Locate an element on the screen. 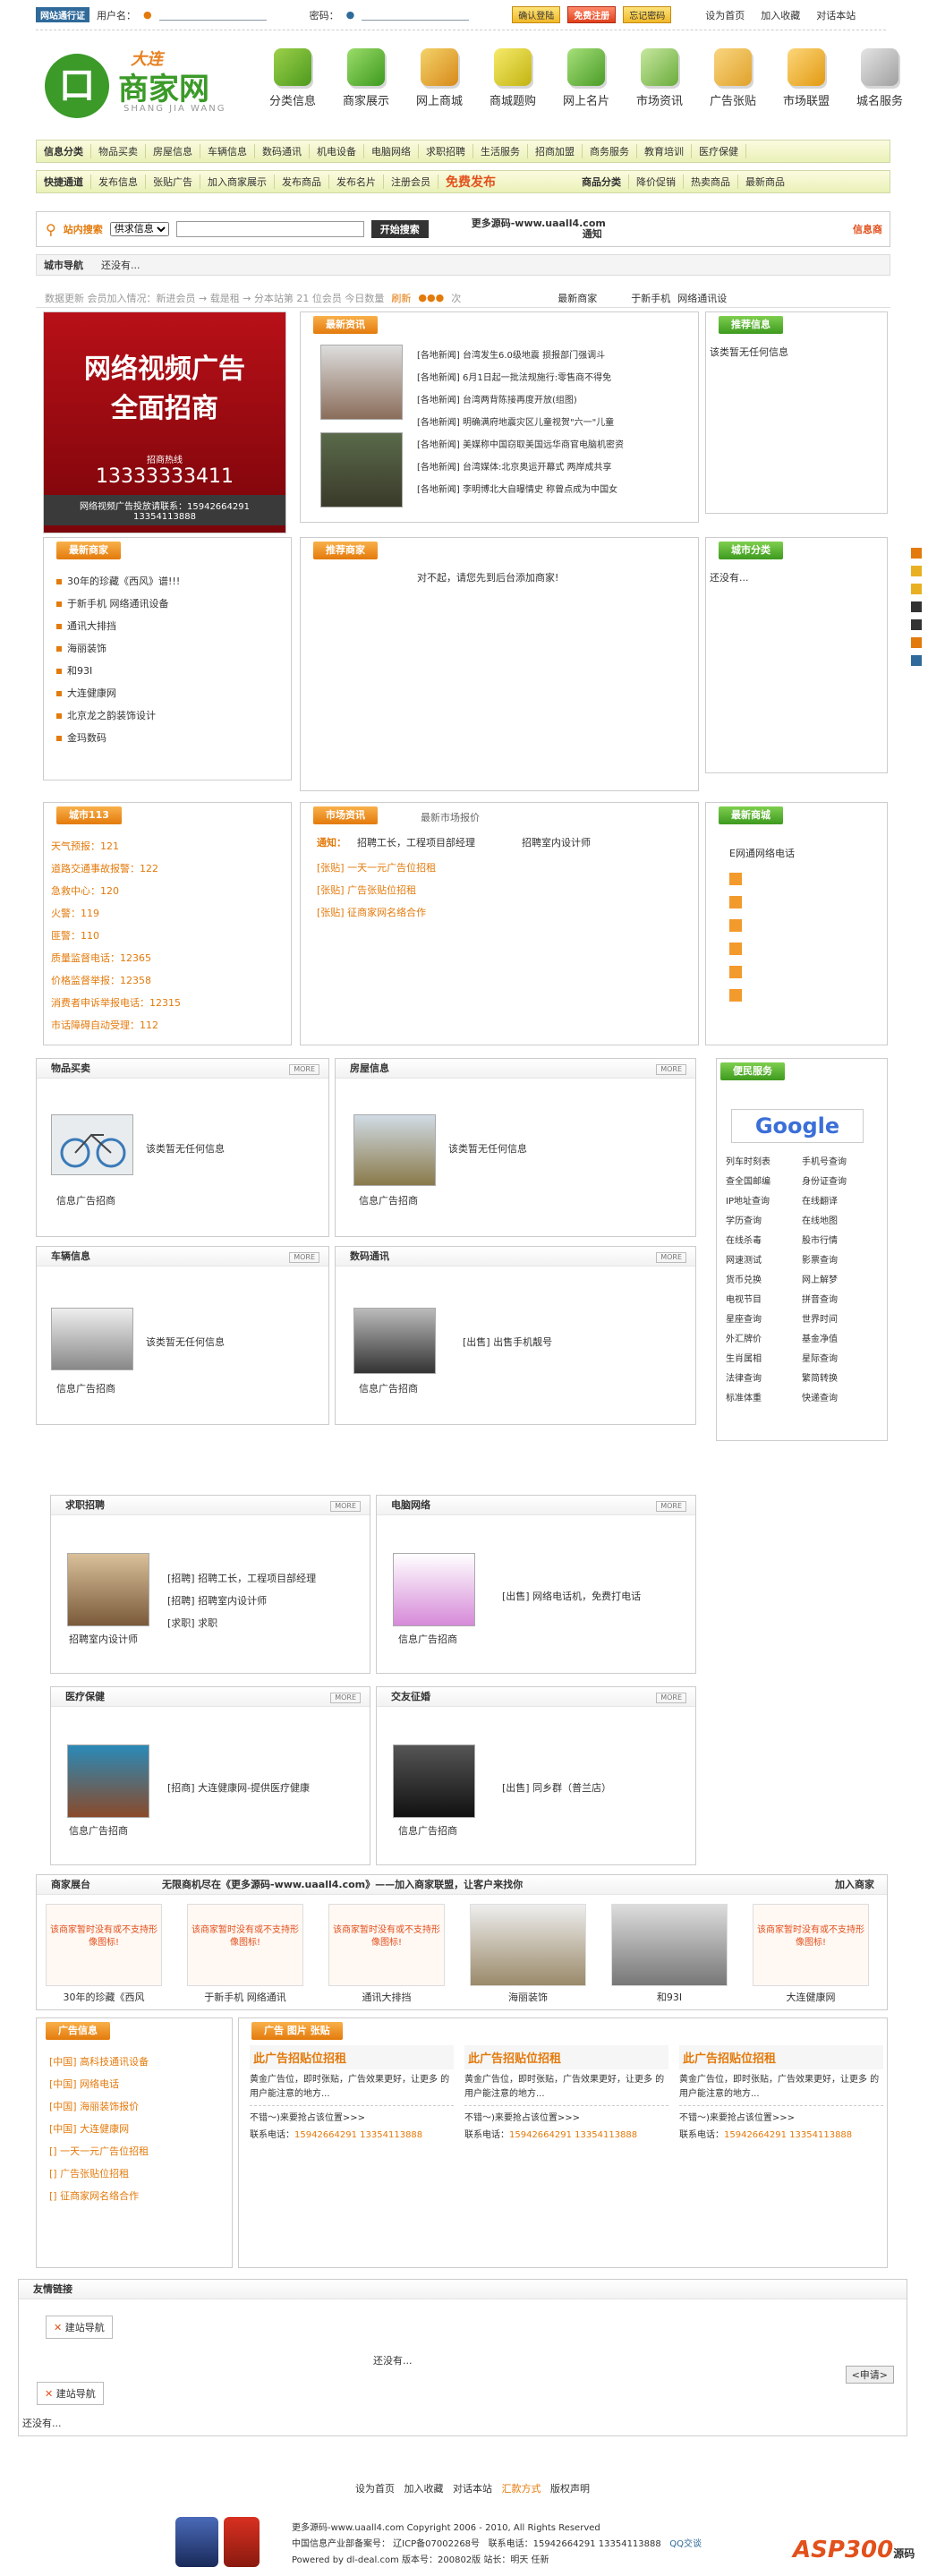  top-icon is located at coordinates (917, 660).